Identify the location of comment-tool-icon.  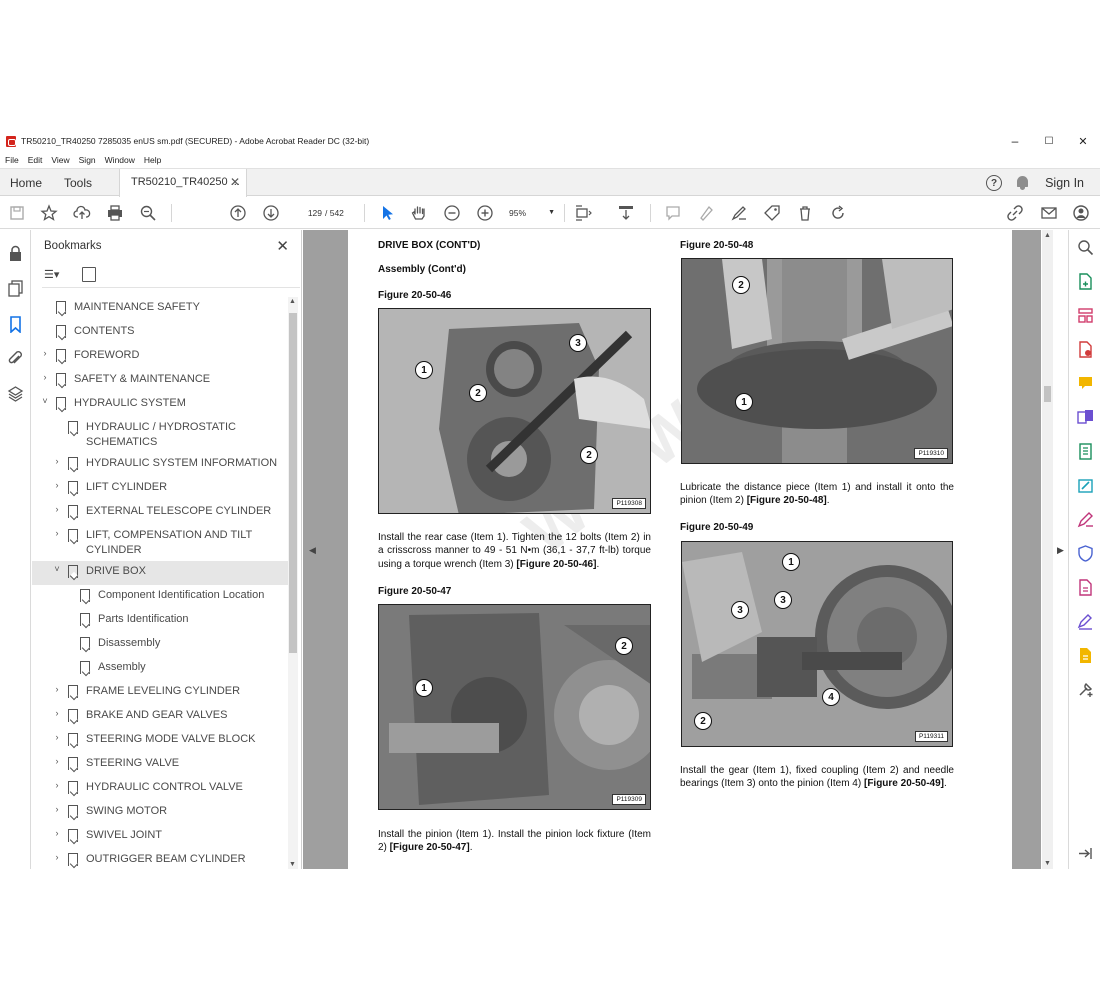
(1085, 383).